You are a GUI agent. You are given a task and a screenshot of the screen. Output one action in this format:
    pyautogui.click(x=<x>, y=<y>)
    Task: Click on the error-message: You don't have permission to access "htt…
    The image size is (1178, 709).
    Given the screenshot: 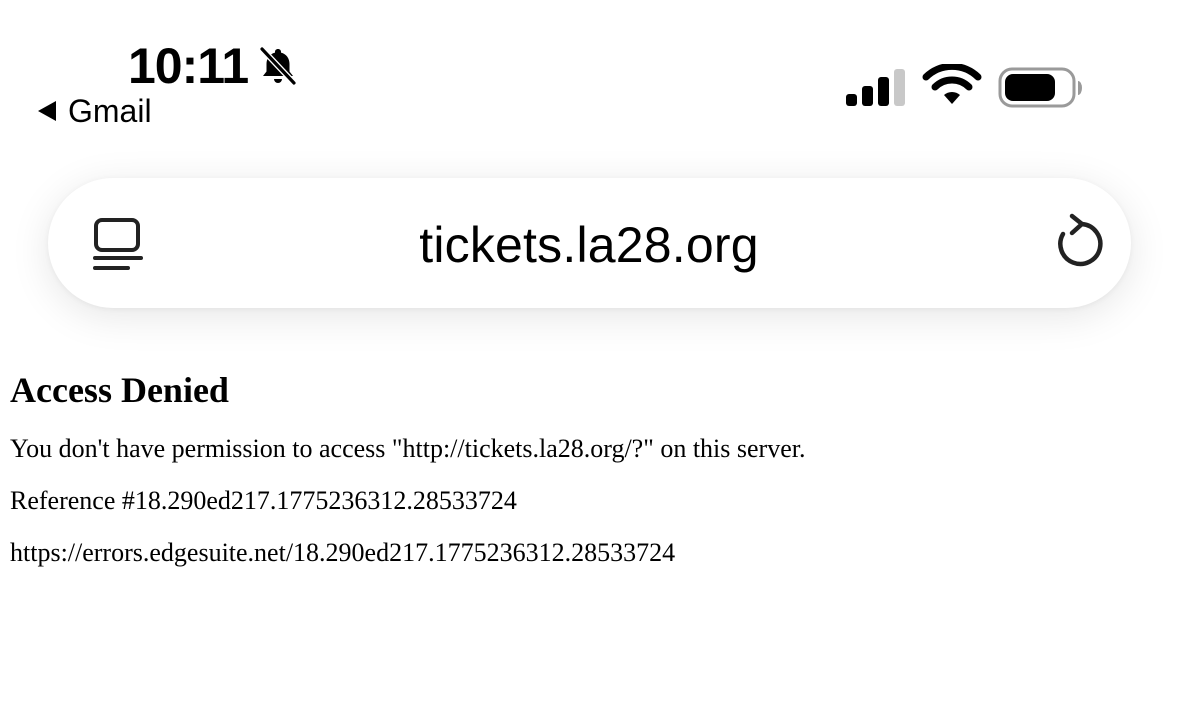 What is the action you would take?
    pyautogui.click(x=408, y=448)
    